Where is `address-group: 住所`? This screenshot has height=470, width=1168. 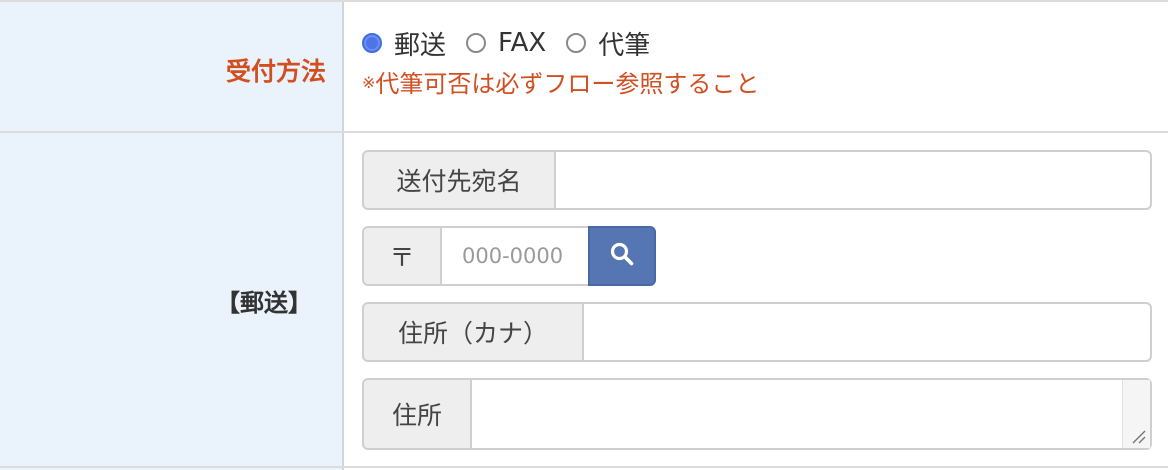 address-group: 住所 is located at coordinates (757, 414).